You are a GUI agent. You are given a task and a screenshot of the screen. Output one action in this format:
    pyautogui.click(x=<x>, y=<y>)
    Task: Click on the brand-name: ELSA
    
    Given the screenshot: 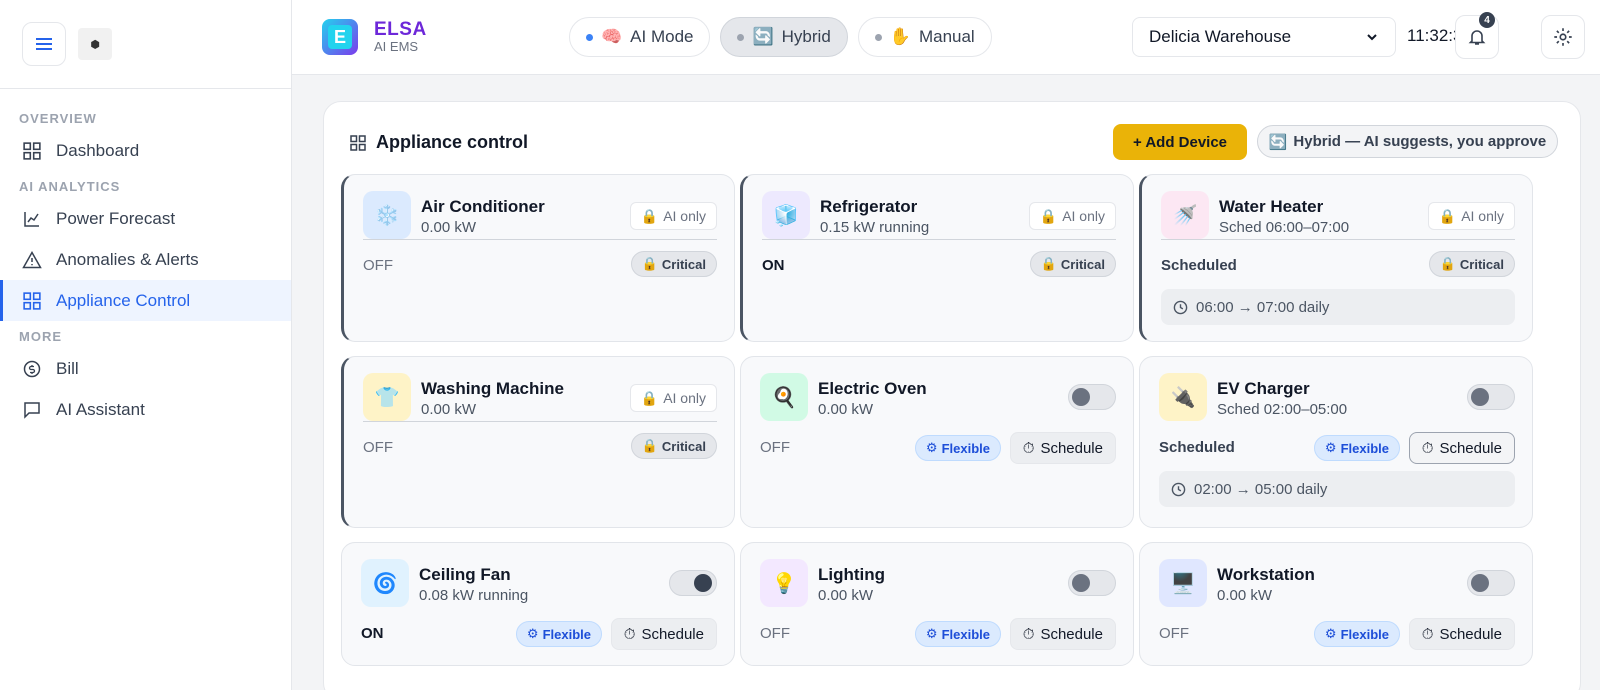 What is the action you would take?
    pyautogui.click(x=400, y=29)
    